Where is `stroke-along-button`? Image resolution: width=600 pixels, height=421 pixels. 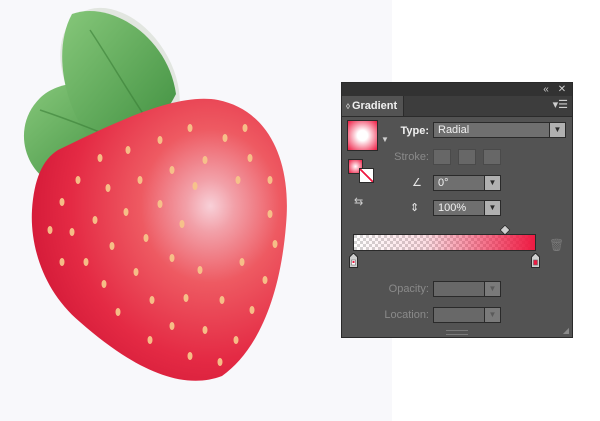 stroke-along-button is located at coordinates (467, 157).